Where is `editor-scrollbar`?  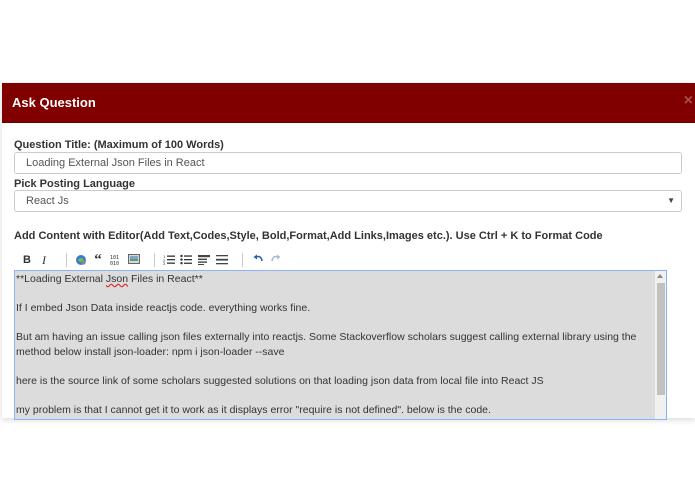 editor-scrollbar is located at coordinates (661, 345).